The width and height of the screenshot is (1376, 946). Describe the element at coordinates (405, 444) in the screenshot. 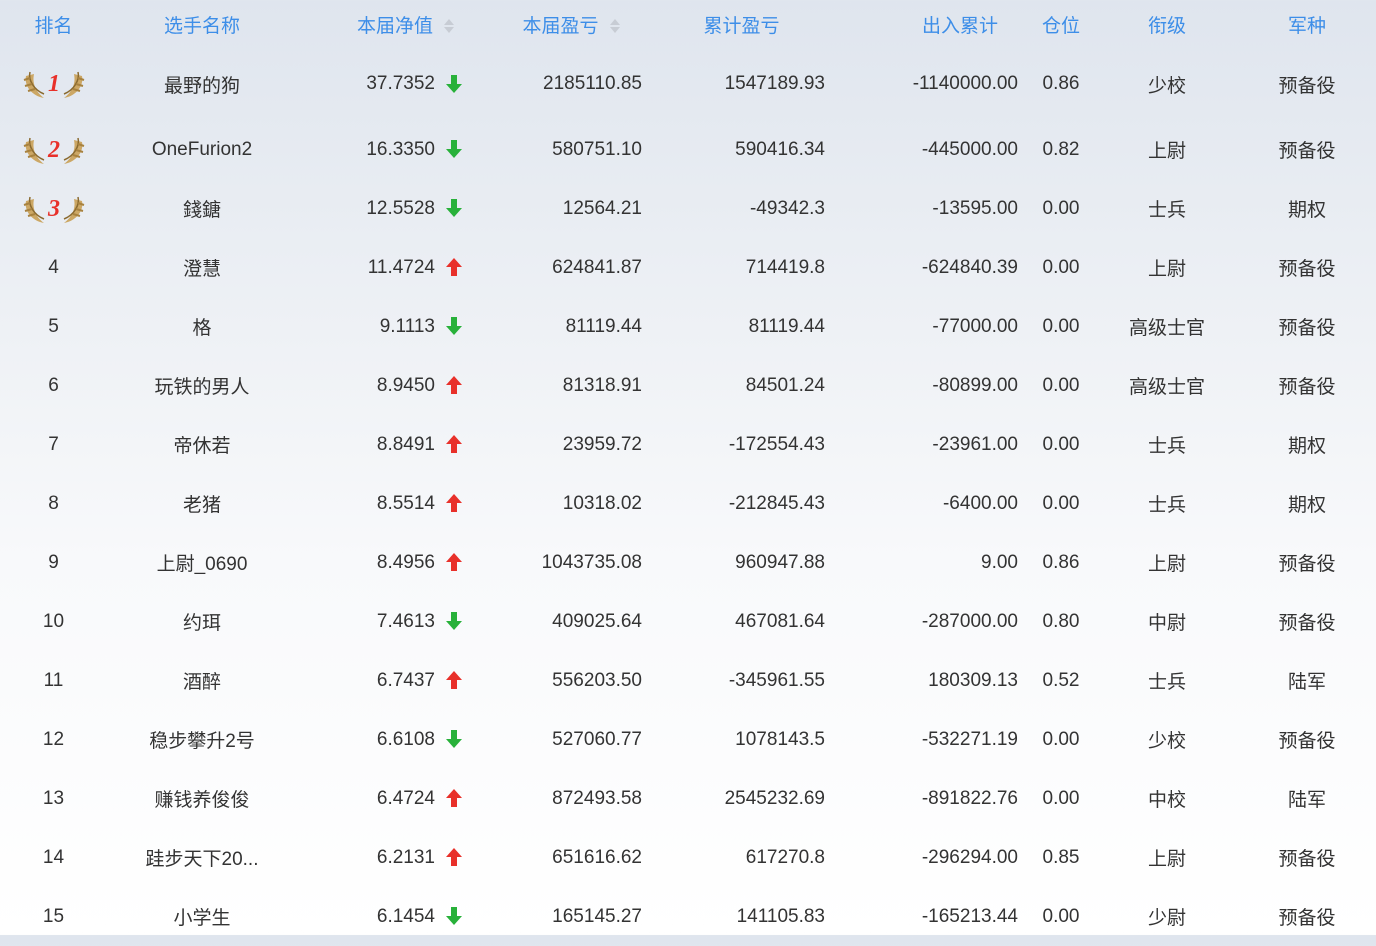

I see `net-value: 8.8491` at that location.